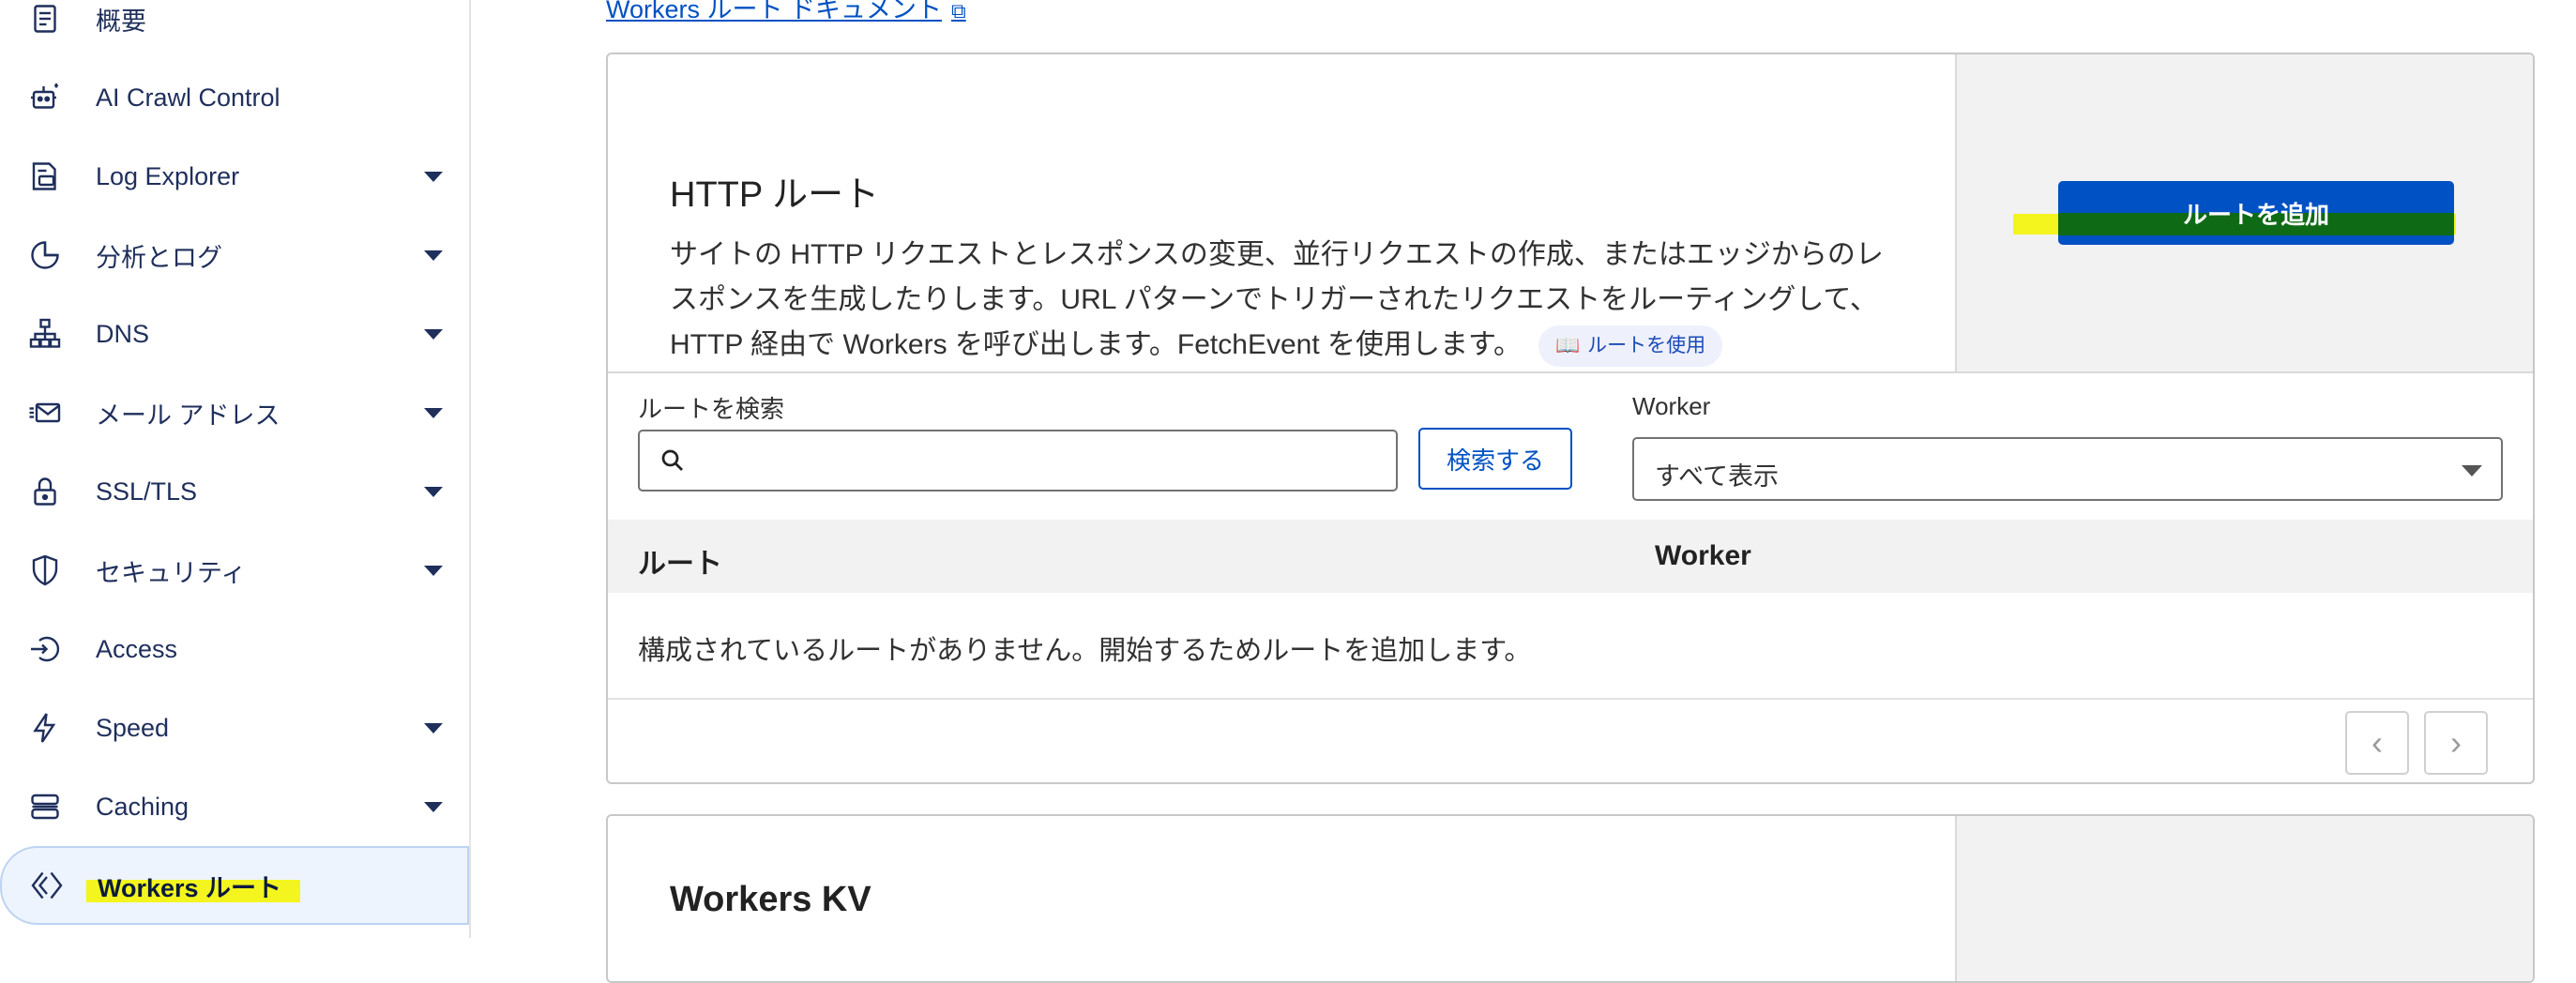 The height and width of the screenshot is (983, 2576). I want to click on sidebar-item-label: Caching, so click(143, 806).